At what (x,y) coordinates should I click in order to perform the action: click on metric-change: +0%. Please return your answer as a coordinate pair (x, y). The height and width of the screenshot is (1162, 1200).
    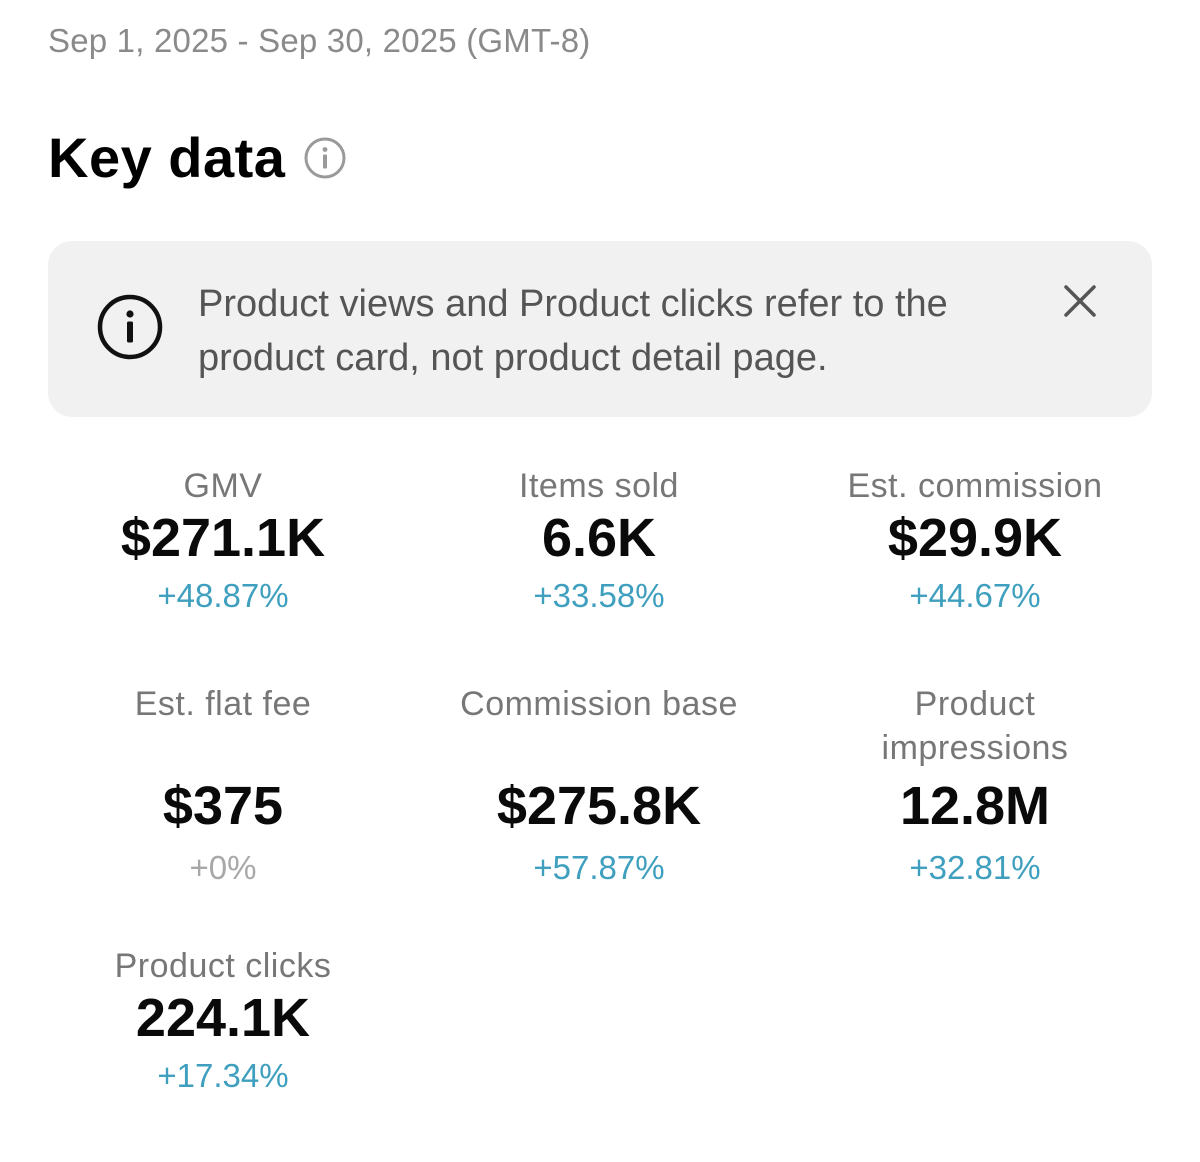
    Looking at the image, I should click on (223, 867).